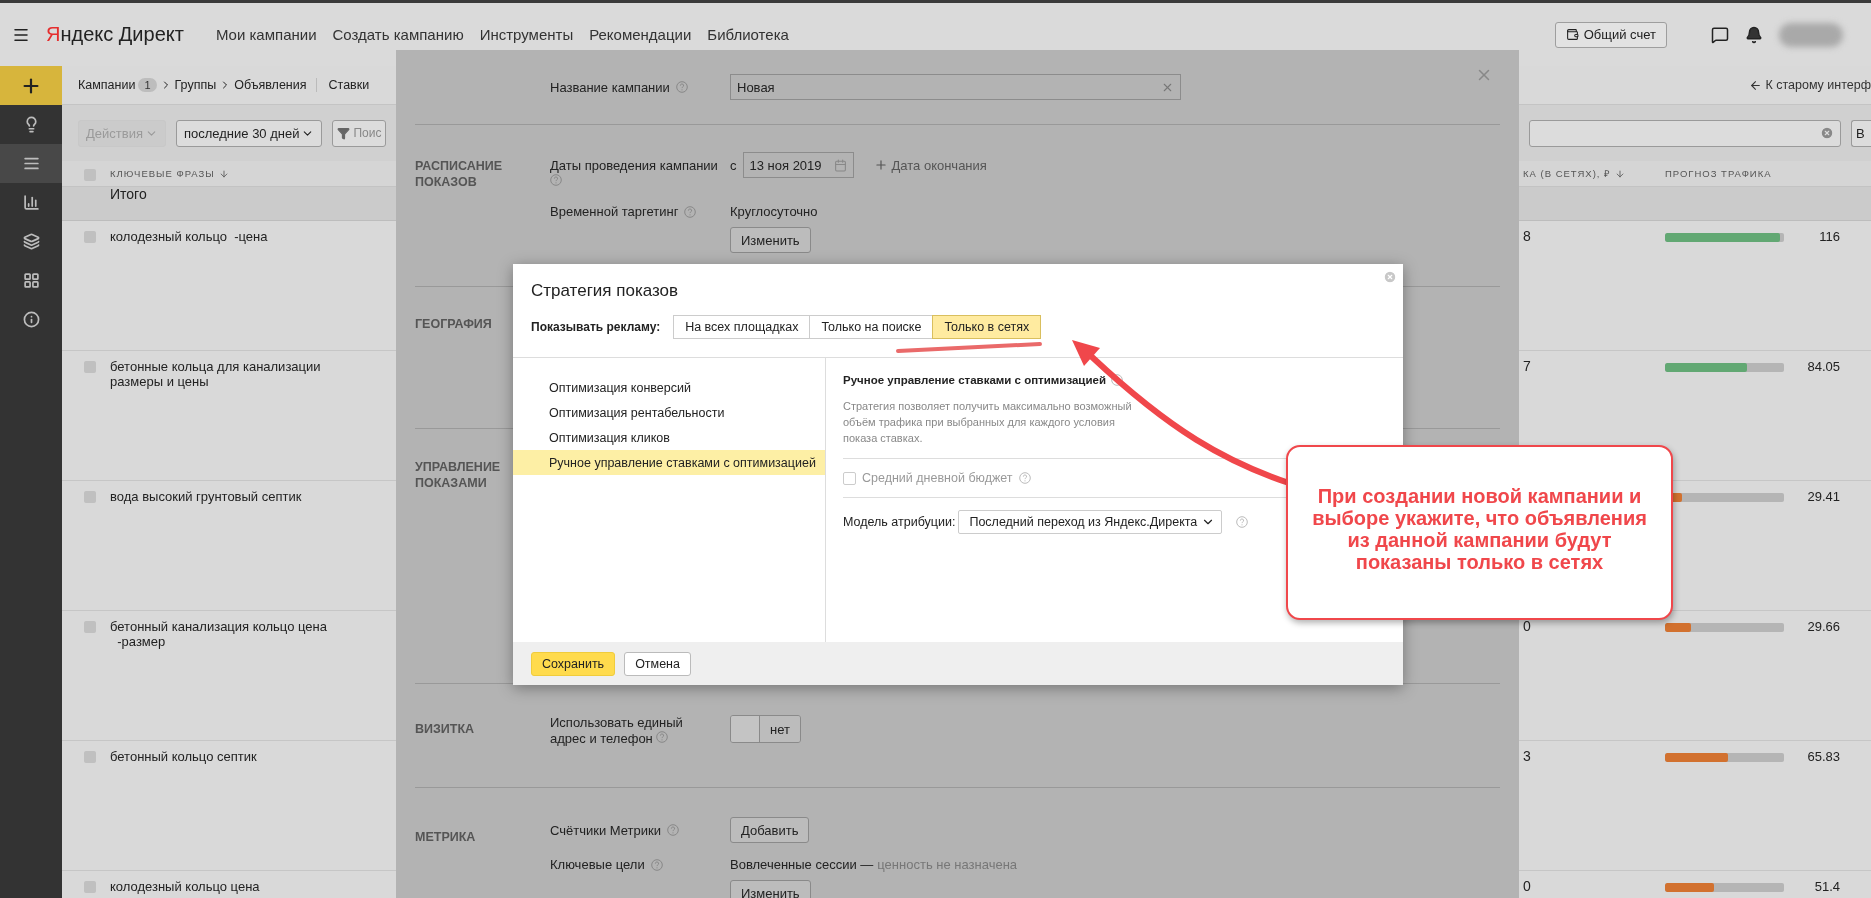  What do you see at coordinates (802, 864) in the screenshot?
I see `goal-value: Вовлеченные сессии —` at bounding box center [802, 864].